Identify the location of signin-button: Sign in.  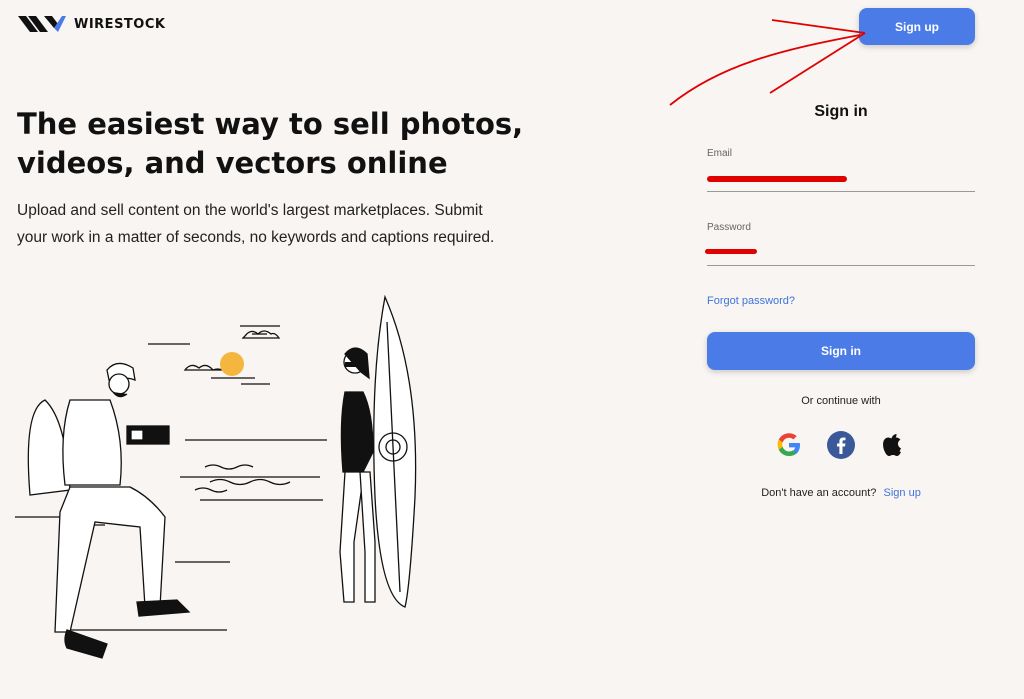
(841, 351).